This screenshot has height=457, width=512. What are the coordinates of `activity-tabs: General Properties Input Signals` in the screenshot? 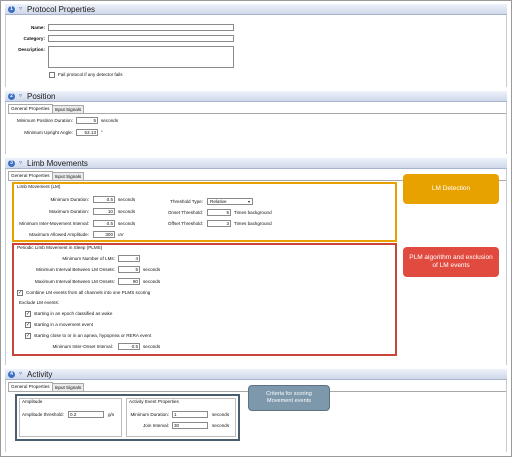 It's located at (46, 386).